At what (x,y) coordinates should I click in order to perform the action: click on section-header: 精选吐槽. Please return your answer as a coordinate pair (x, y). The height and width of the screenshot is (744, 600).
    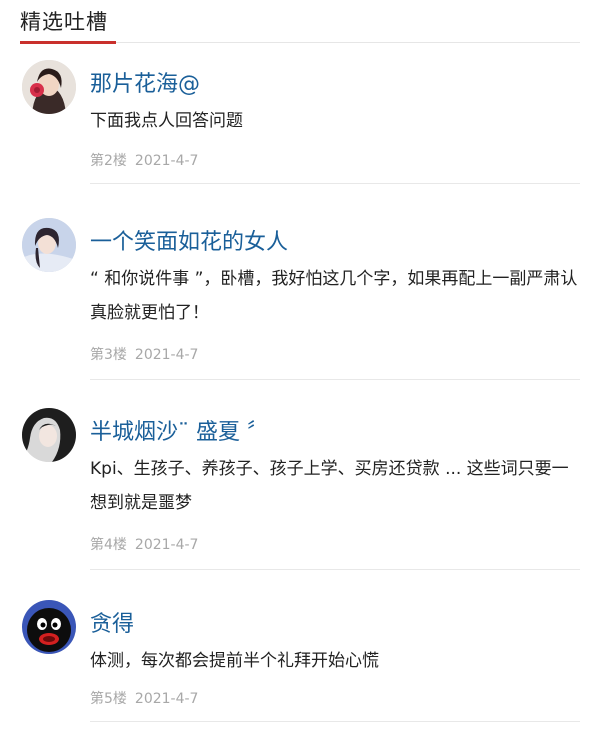
    Looking at the image, I should click on (300, 22).